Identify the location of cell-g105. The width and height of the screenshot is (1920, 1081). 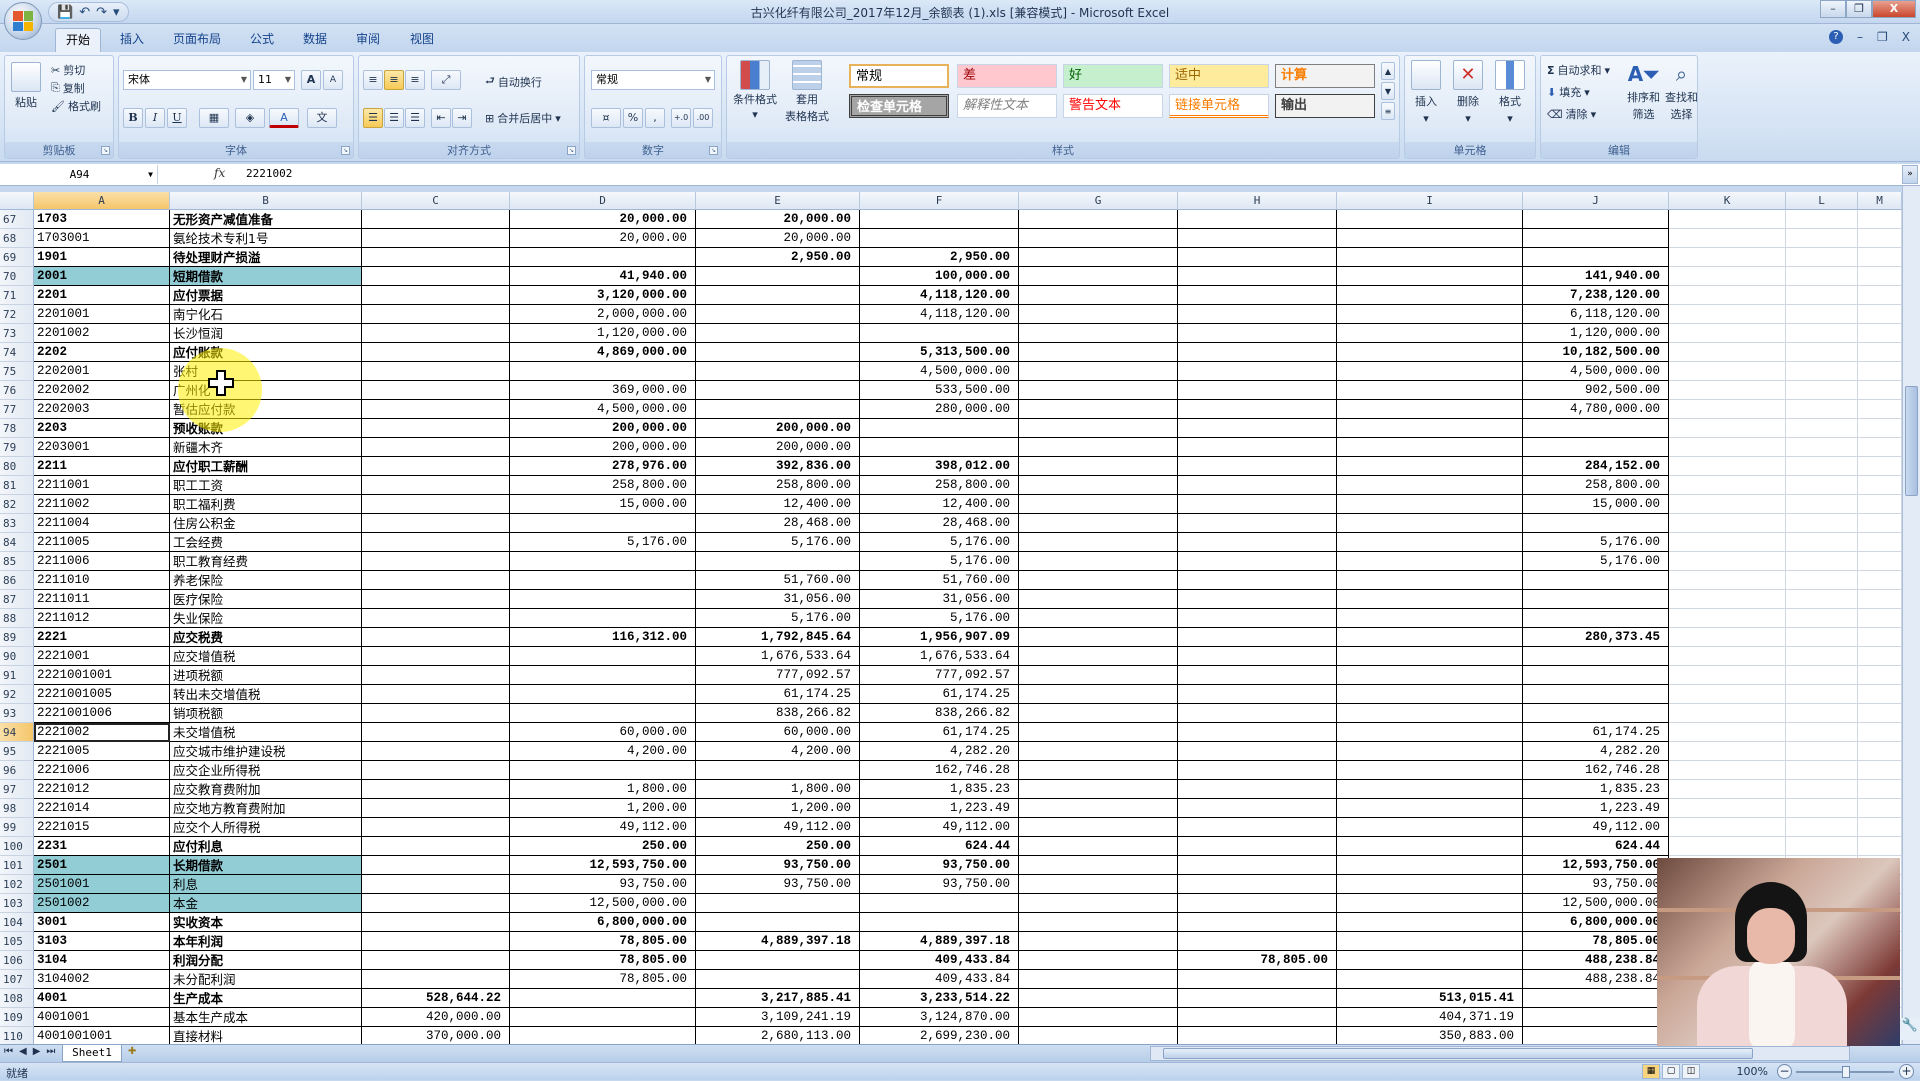
(1098, 941).